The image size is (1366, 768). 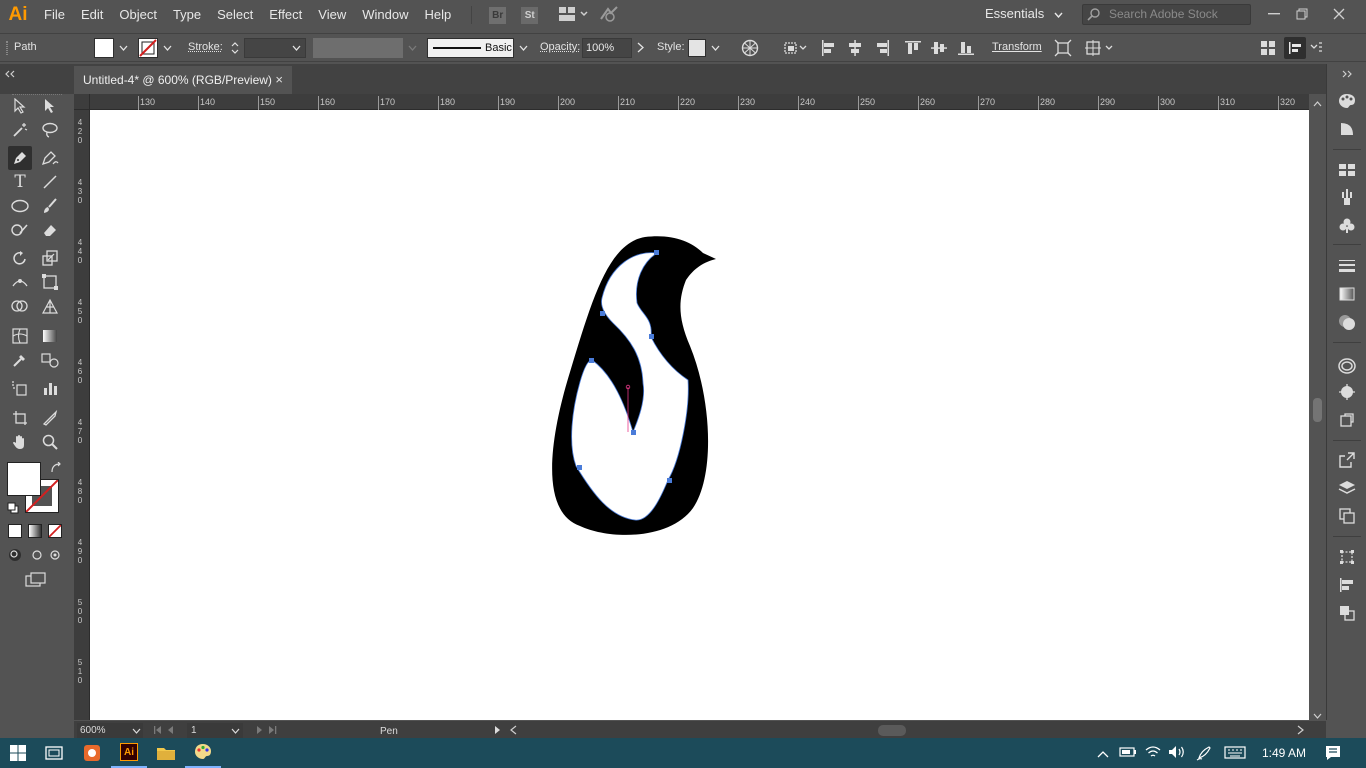 I want to click on horizontal-scroll-thumb, so click(x=892, y=730).